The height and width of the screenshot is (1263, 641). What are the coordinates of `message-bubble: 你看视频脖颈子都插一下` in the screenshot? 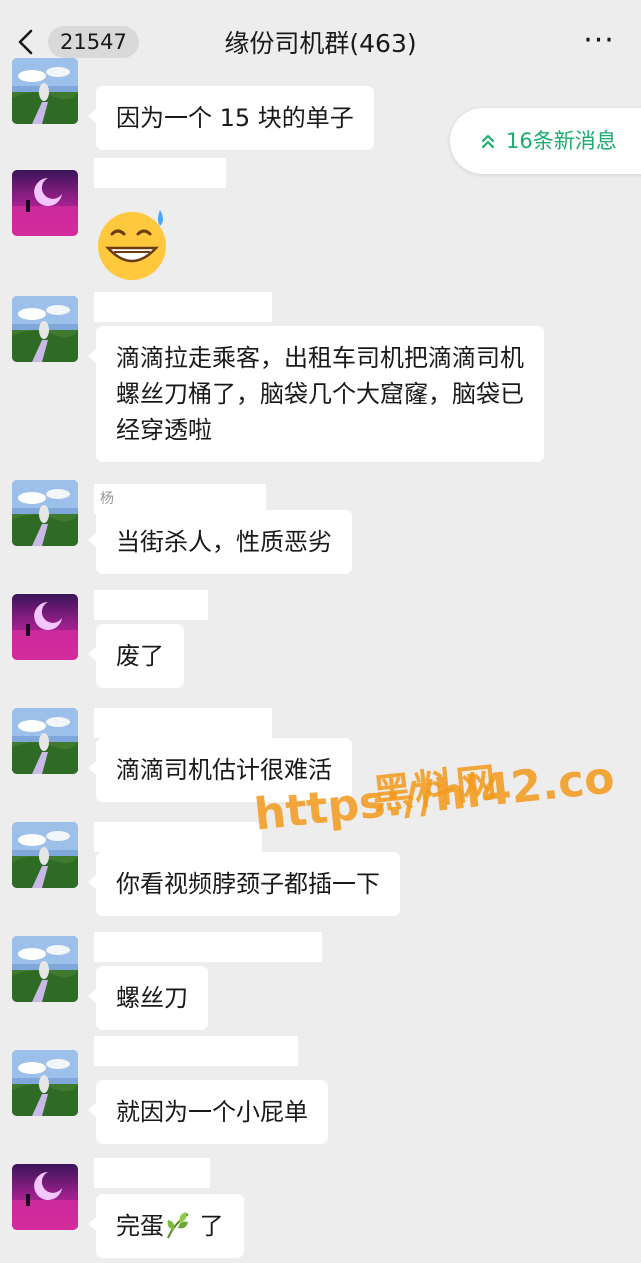 It's located at (244, 884).